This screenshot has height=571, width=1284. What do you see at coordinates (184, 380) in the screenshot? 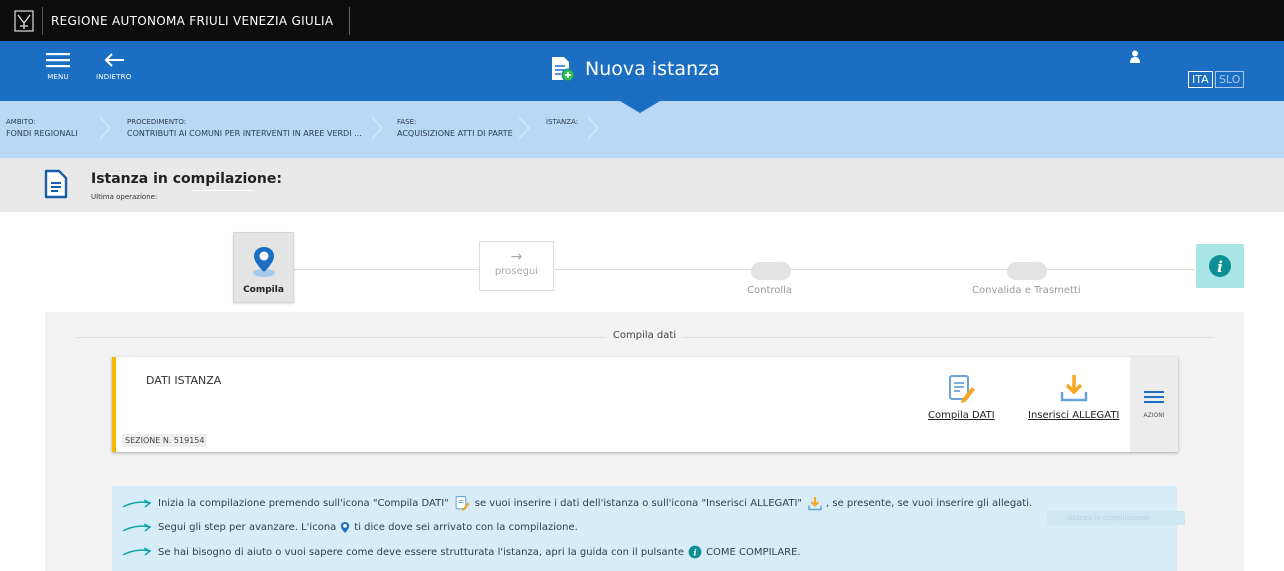
I see `section-title: DATI ISTANZA` at bounding box center [184, 380].